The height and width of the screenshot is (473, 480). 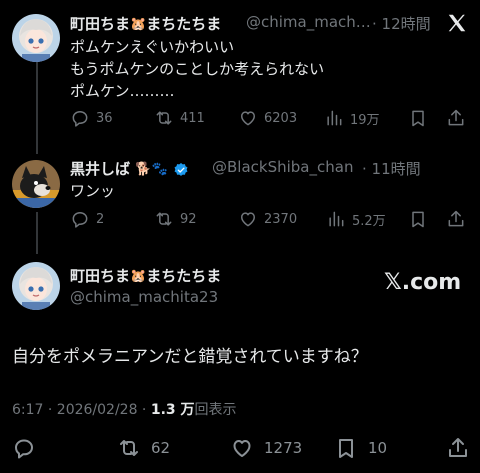 What do you see at coordinates (369, 221) in the screenshot?
I see `views-count: 5.2万` at bounding box center [369, 221].